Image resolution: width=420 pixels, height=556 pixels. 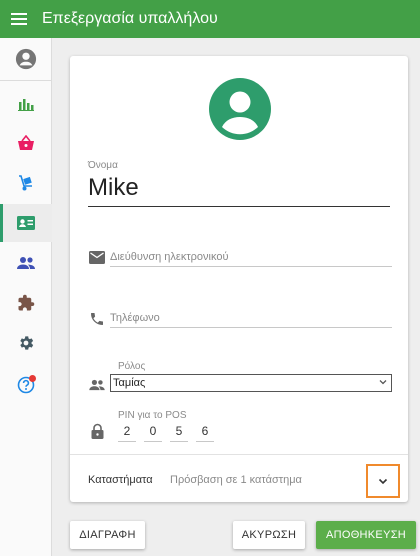 I want to click on employee-badge-icon, so click(x=26, y=223).